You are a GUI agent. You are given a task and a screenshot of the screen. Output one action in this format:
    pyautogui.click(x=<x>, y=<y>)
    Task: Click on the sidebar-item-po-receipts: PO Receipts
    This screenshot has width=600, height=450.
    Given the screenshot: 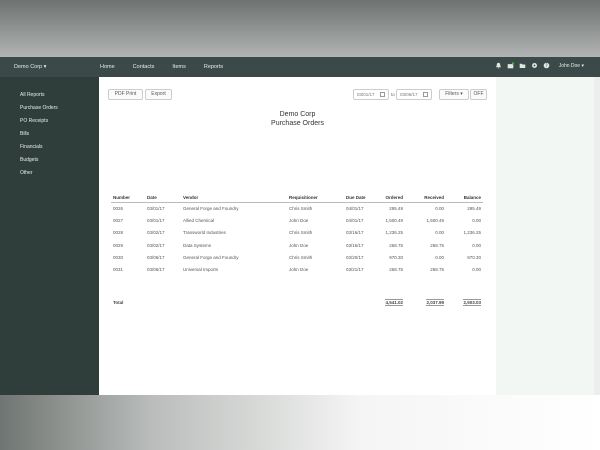 What is the action you would take?
    pyautogui.click(x=49, y=121)
    